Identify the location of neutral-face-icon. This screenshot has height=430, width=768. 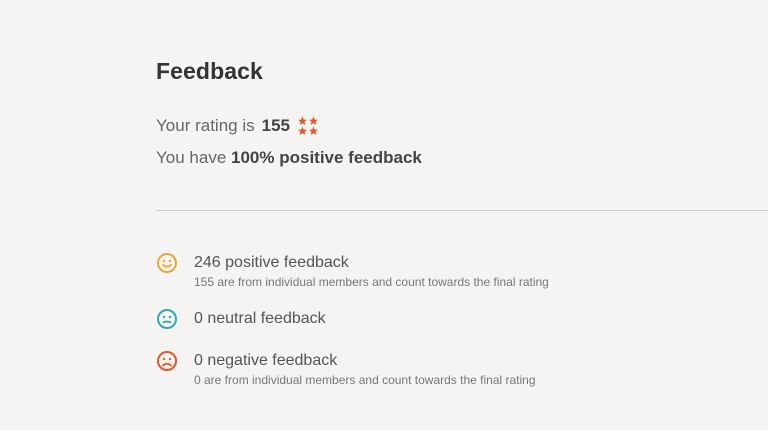
(167, 319).